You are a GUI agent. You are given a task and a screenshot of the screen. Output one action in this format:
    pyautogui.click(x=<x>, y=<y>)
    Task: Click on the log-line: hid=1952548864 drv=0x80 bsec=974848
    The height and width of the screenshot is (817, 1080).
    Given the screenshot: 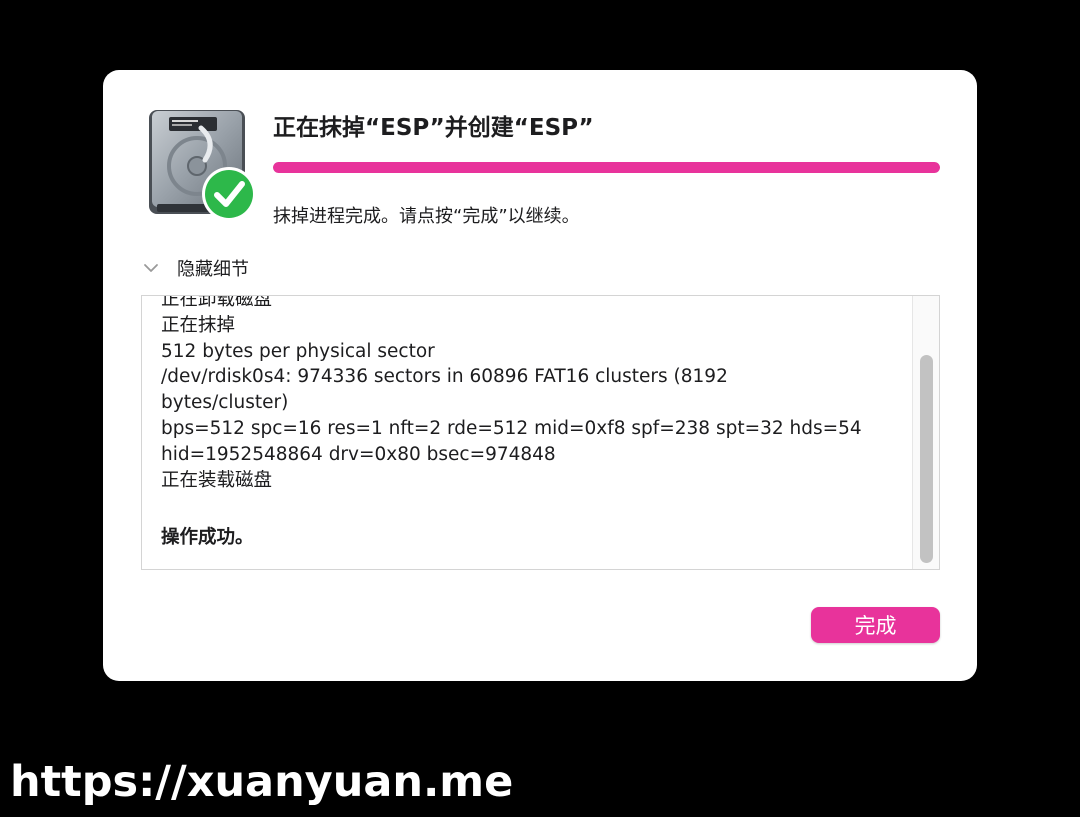 What is the action you would take?
    pyautogui.click(x=358, y=454)
    